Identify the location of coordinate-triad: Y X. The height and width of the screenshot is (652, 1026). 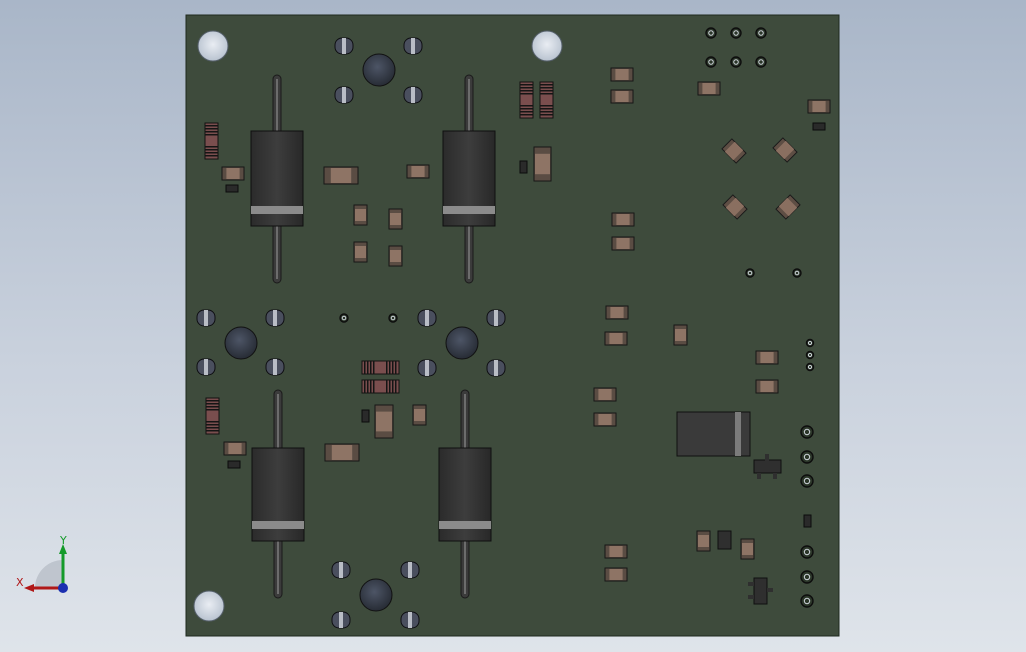
(42, 563).